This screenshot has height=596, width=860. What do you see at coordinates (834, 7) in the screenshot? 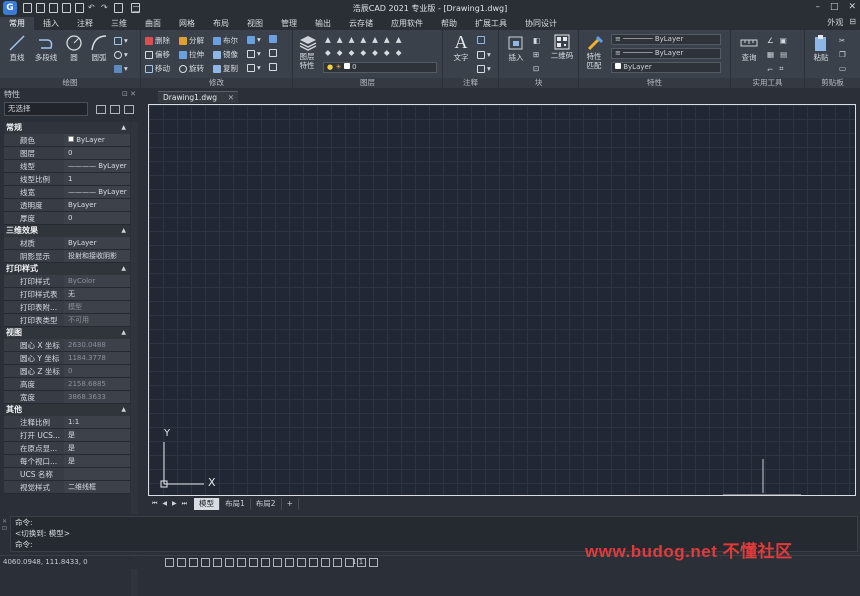
I see `maximize-button: □` at bounding box center [834, 7].